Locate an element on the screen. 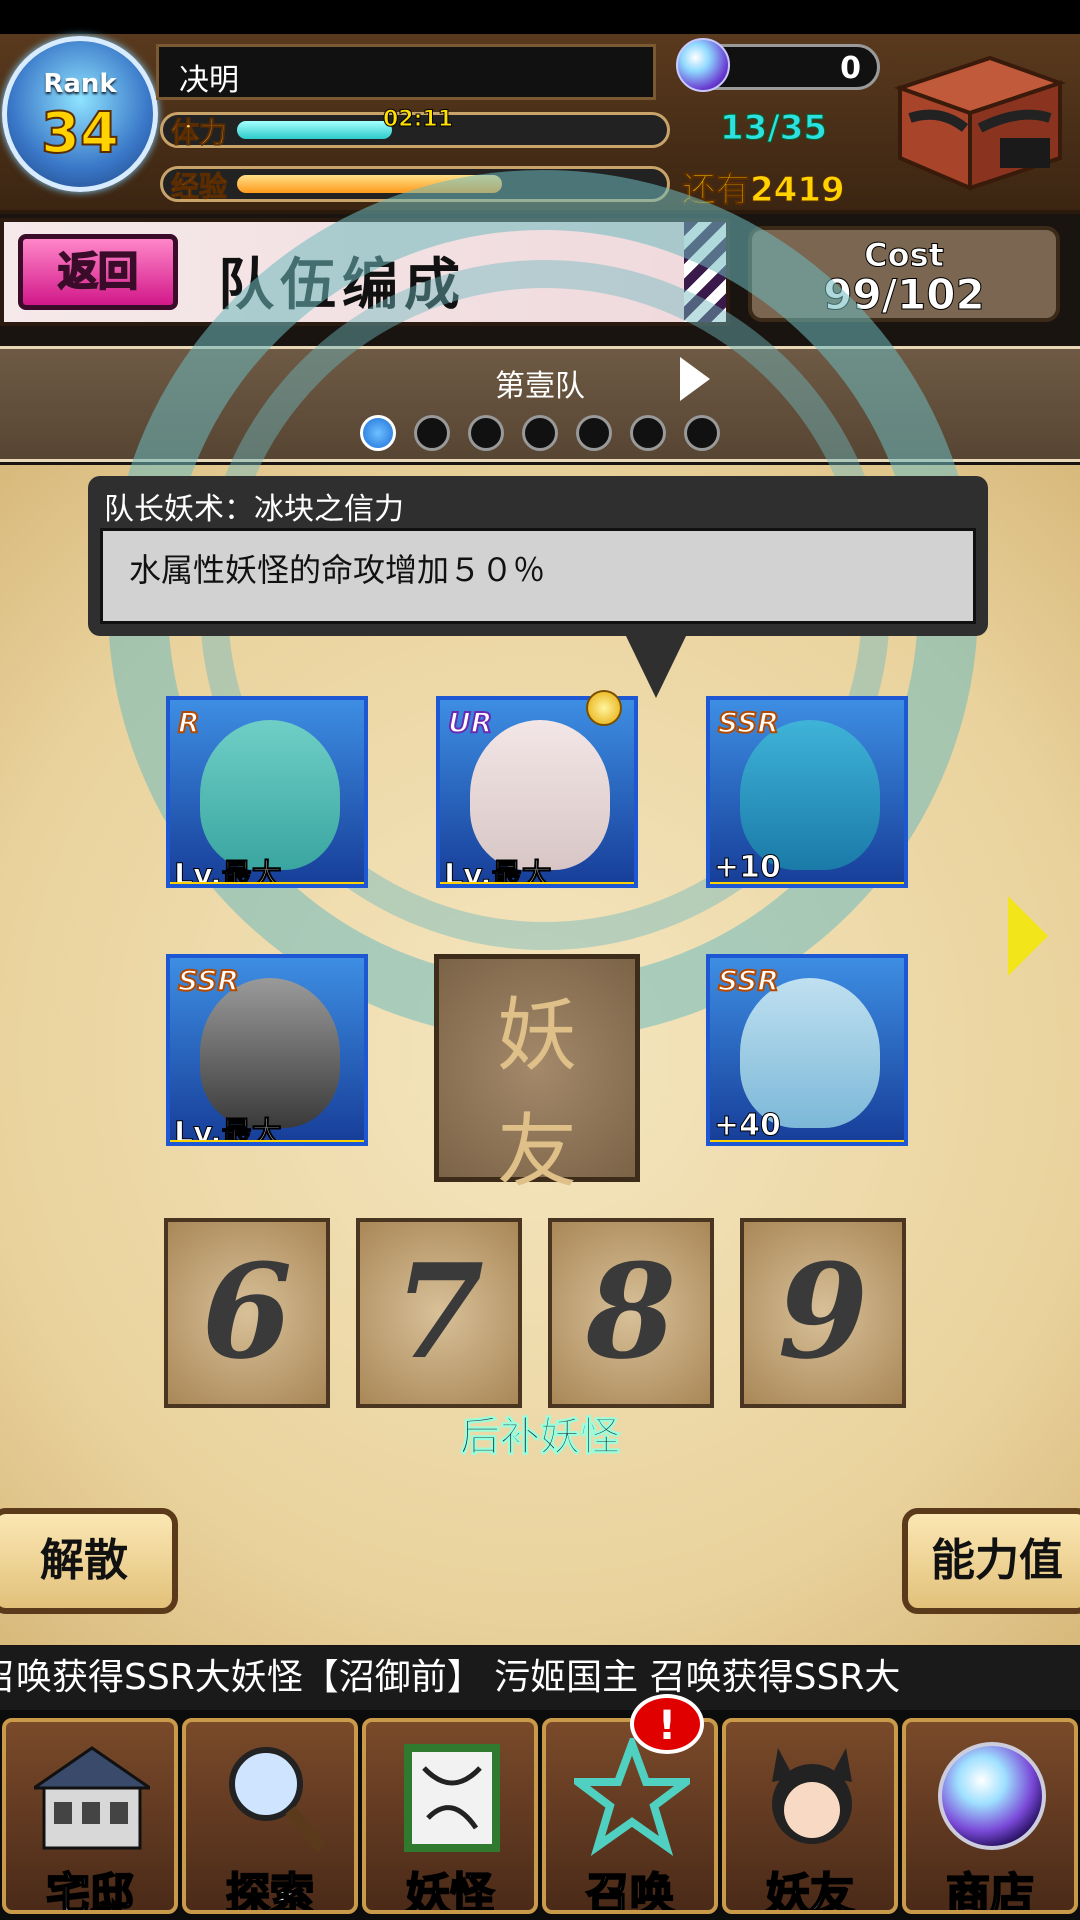 The width and height of the screenshot is (1080, 1920). nav-item-summon: 召唤 is located at coordinates (630, 1816).